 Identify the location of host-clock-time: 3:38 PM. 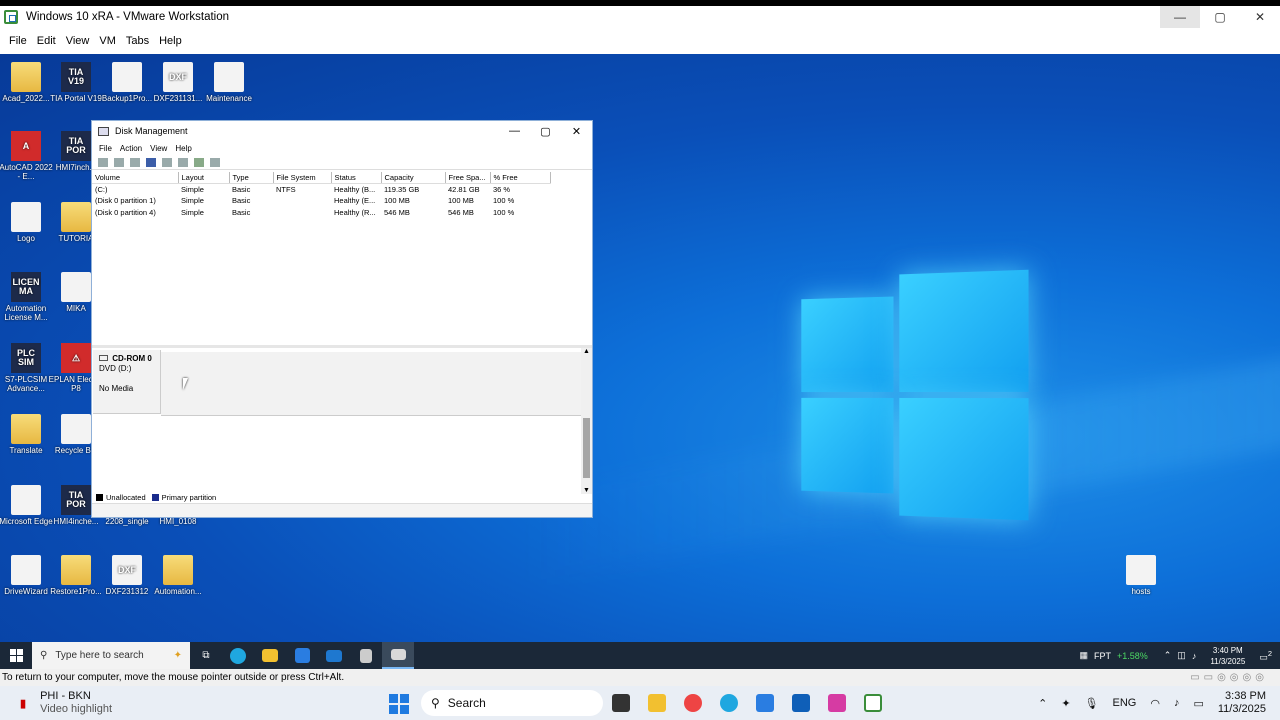
(1242, 696).